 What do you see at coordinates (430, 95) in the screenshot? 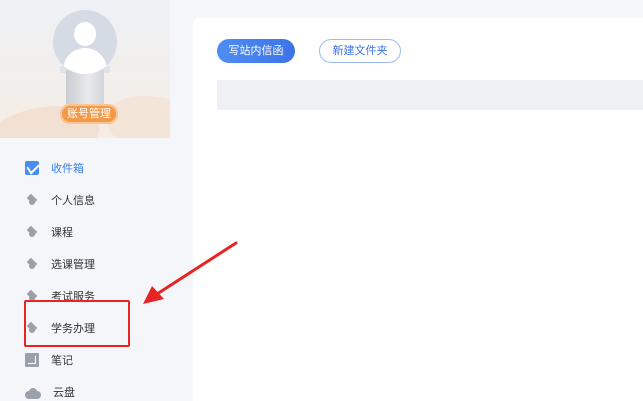
I see `message-list-header` at bounding box center [430, 95].